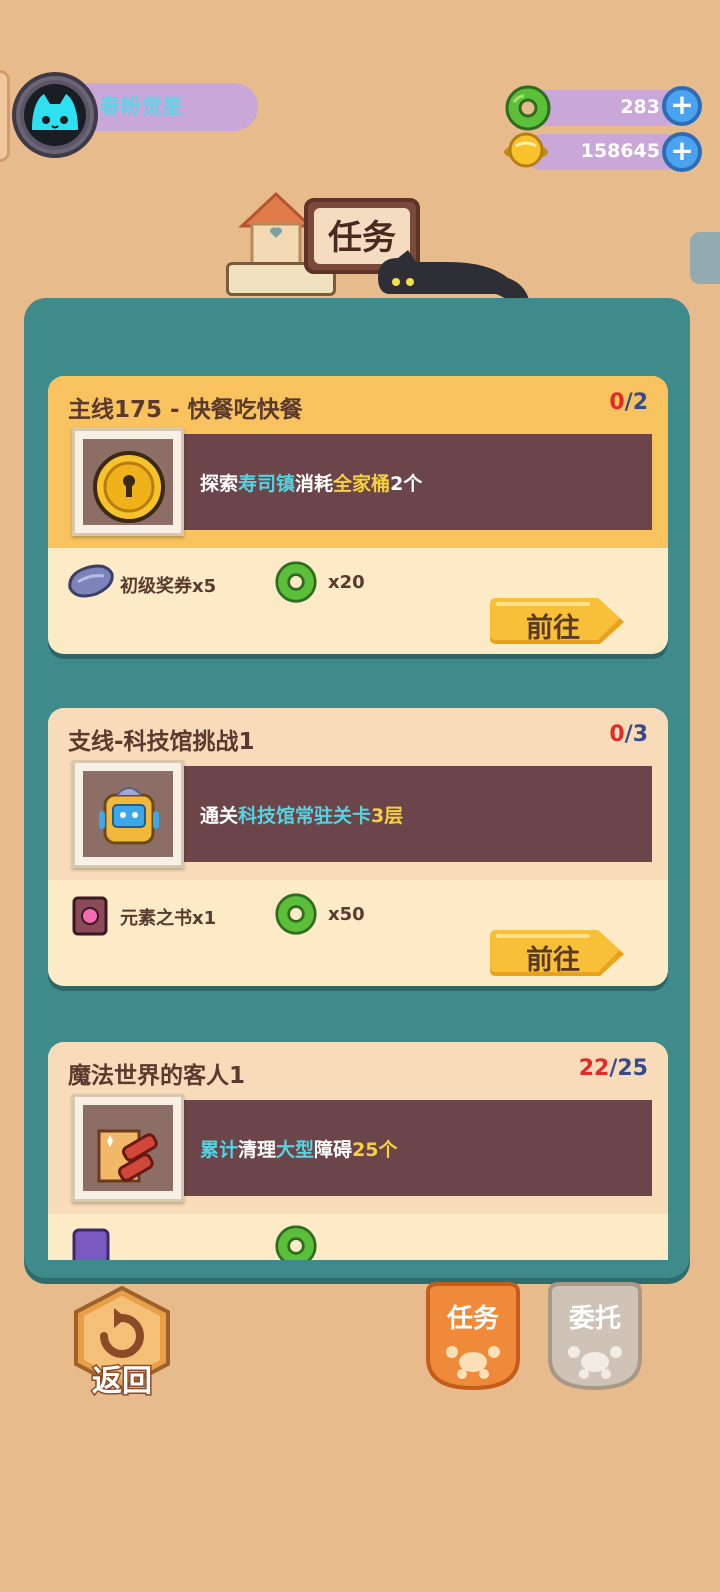  What do you see at coordinates (161, 742) in the screenshot?
I see `task-title: 支线-科技馆挑战1` at bounding box center [161, 742].